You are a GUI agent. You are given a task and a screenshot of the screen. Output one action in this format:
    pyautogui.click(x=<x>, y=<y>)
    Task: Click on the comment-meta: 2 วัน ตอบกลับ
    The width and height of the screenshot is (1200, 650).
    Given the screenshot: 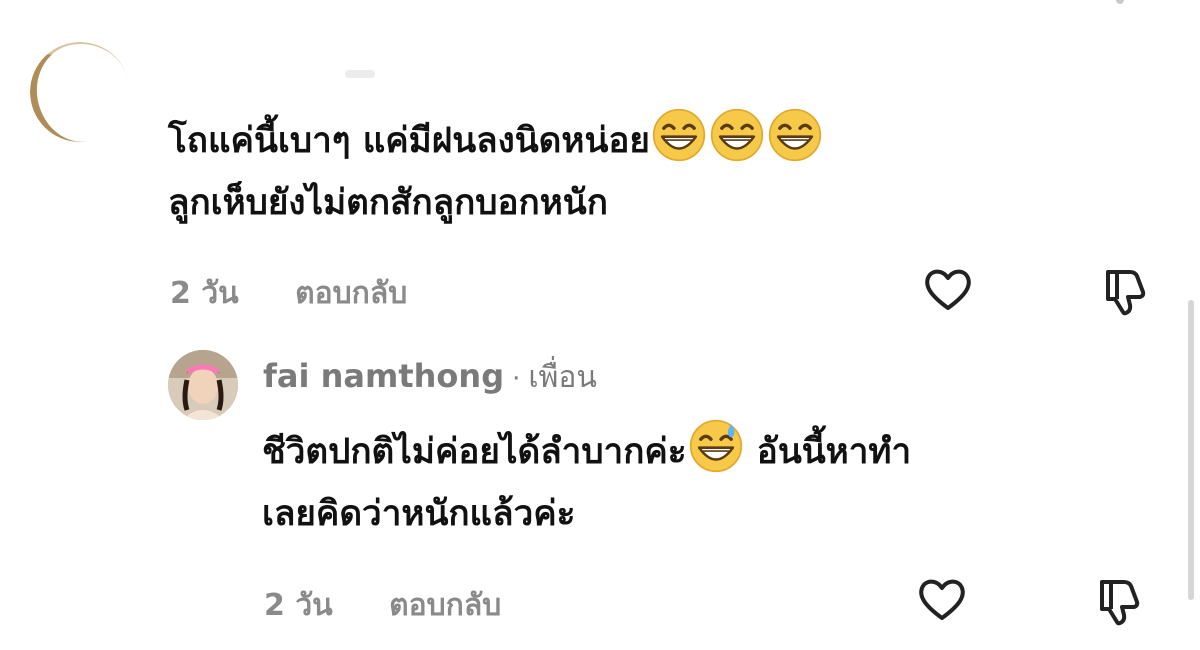 What is the action you would take?
    pyautogui.click(x=288, y=293)
    